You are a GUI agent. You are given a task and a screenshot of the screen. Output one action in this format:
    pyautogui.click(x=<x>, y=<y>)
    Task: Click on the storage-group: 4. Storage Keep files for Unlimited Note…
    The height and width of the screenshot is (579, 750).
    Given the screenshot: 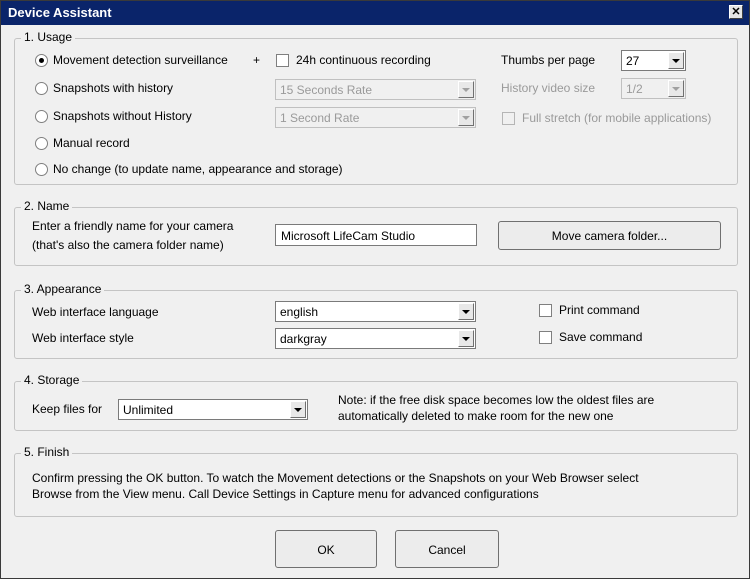 What is the action you would take?
    pyautogui.click(x=376, y=402)
    